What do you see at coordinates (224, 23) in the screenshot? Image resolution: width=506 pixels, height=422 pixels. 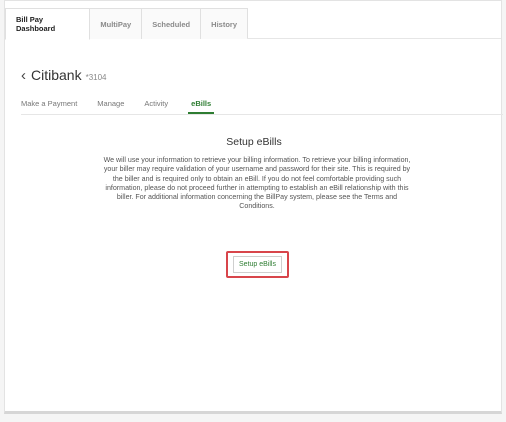 I see `tab-history: History` at bounding box center [224, 23].